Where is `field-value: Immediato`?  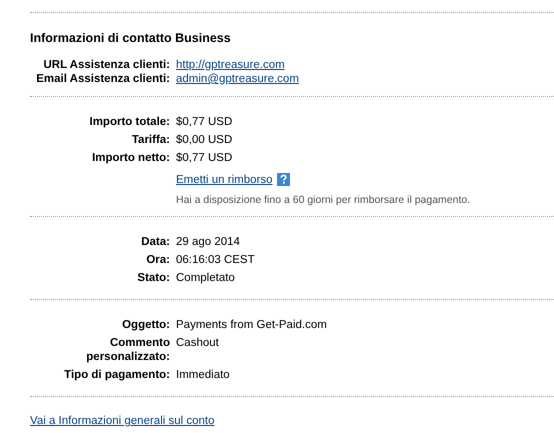 field-value: Immediato is located at coordinates (203, 375).